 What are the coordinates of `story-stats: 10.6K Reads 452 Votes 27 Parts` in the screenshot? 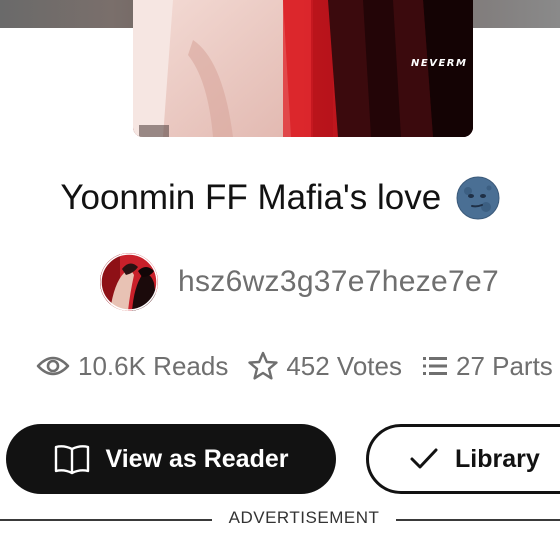 It's located at (294, 366).